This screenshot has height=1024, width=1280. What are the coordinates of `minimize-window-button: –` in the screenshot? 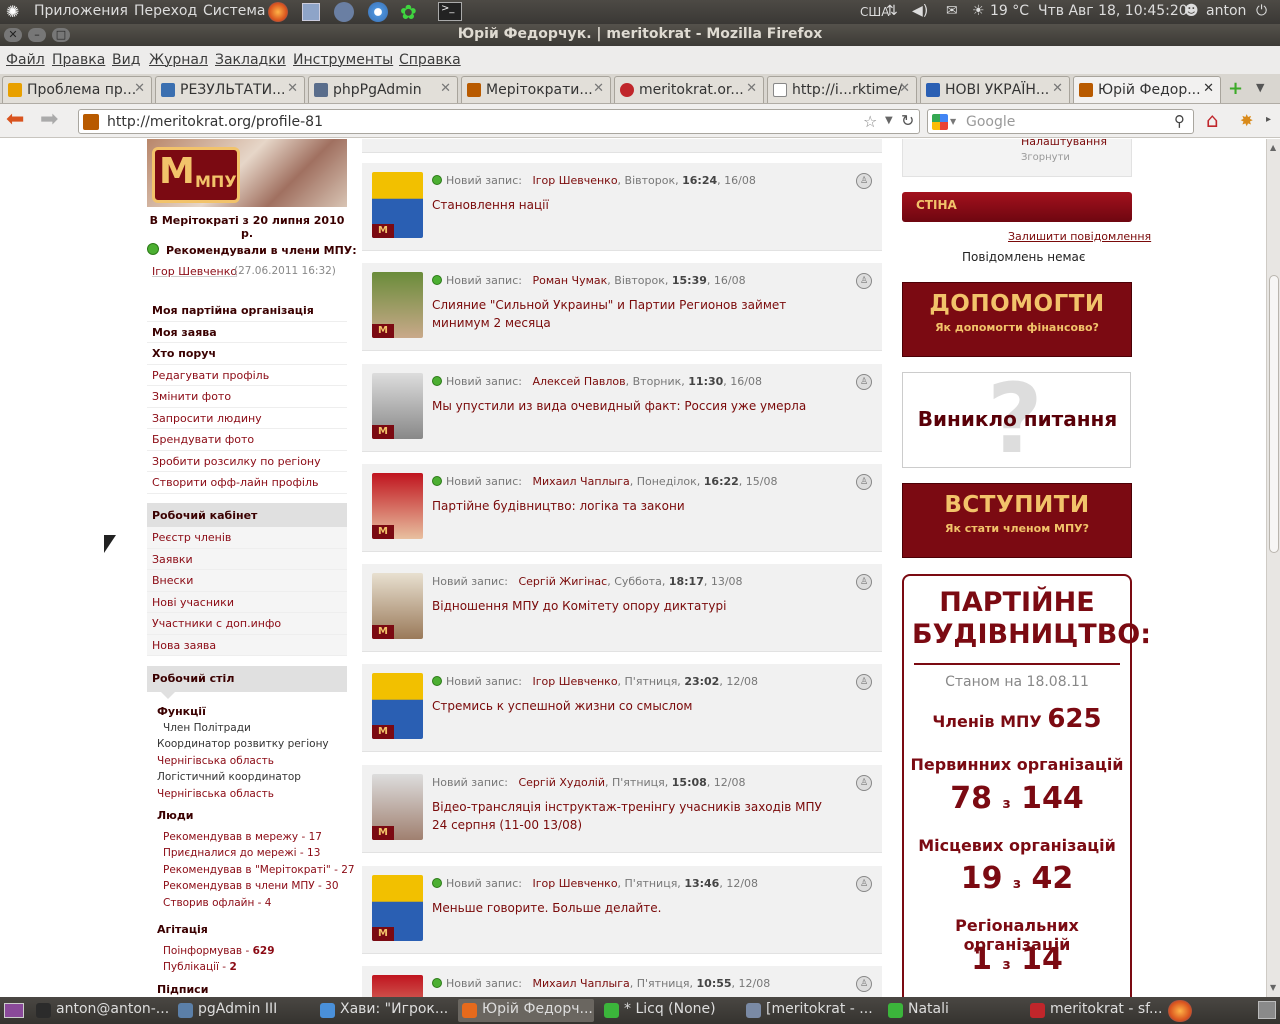 It's located at (37, 35).